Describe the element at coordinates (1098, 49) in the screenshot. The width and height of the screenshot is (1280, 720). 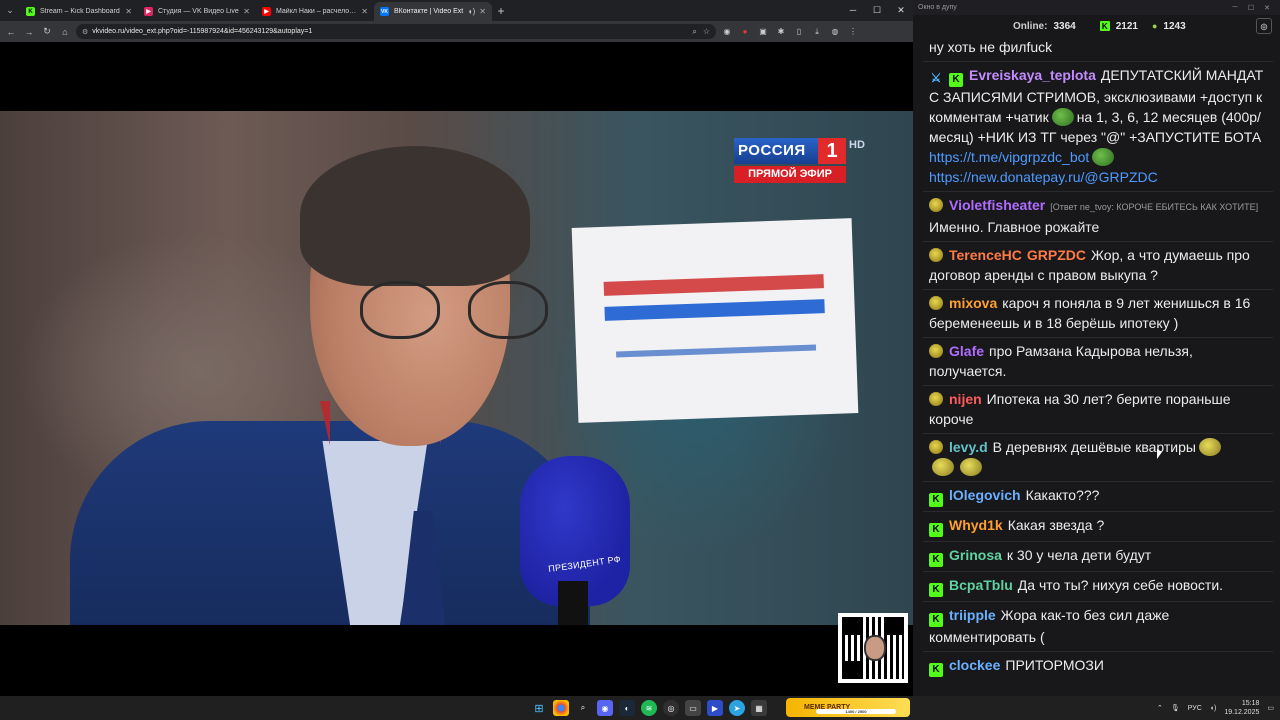
I see `chat-message: ну хоть не филfuck` at that location.